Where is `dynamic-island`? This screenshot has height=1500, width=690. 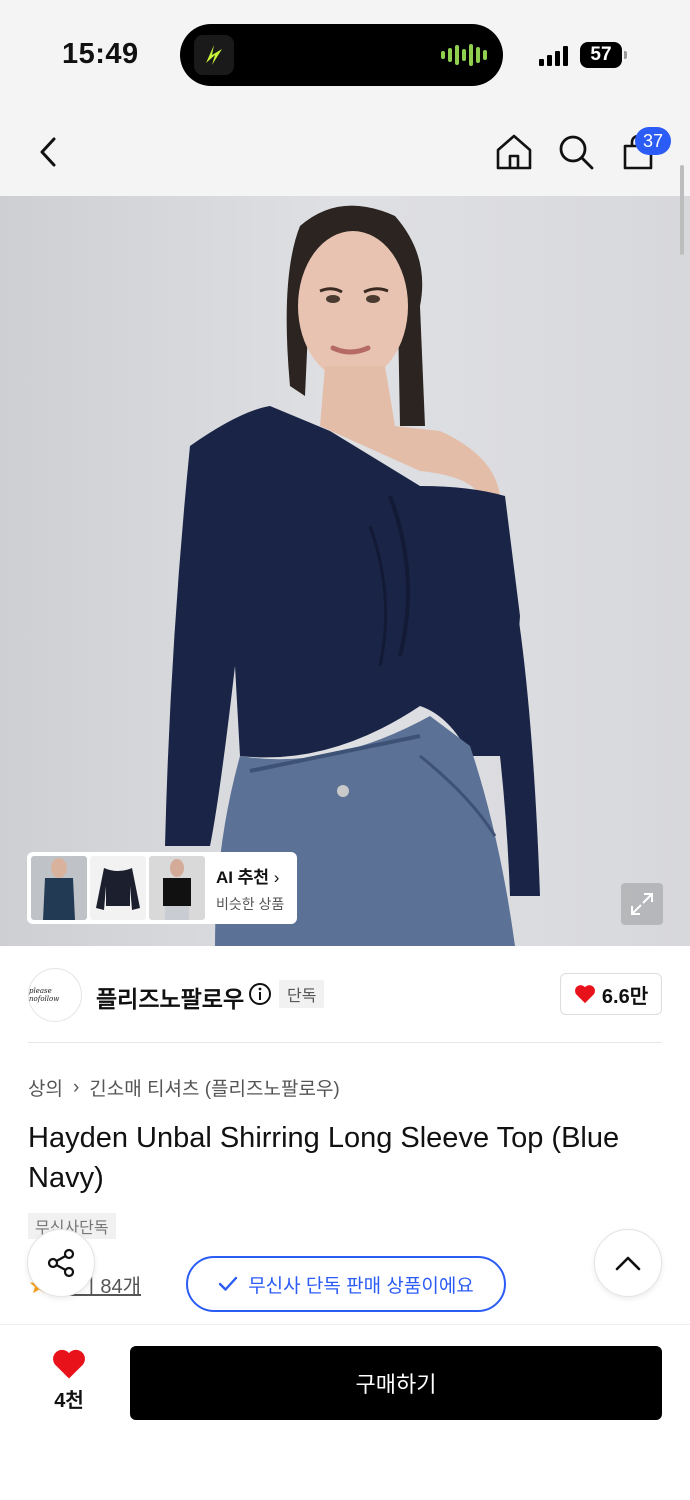
dynamic-island is located at coordinates (341, 55).